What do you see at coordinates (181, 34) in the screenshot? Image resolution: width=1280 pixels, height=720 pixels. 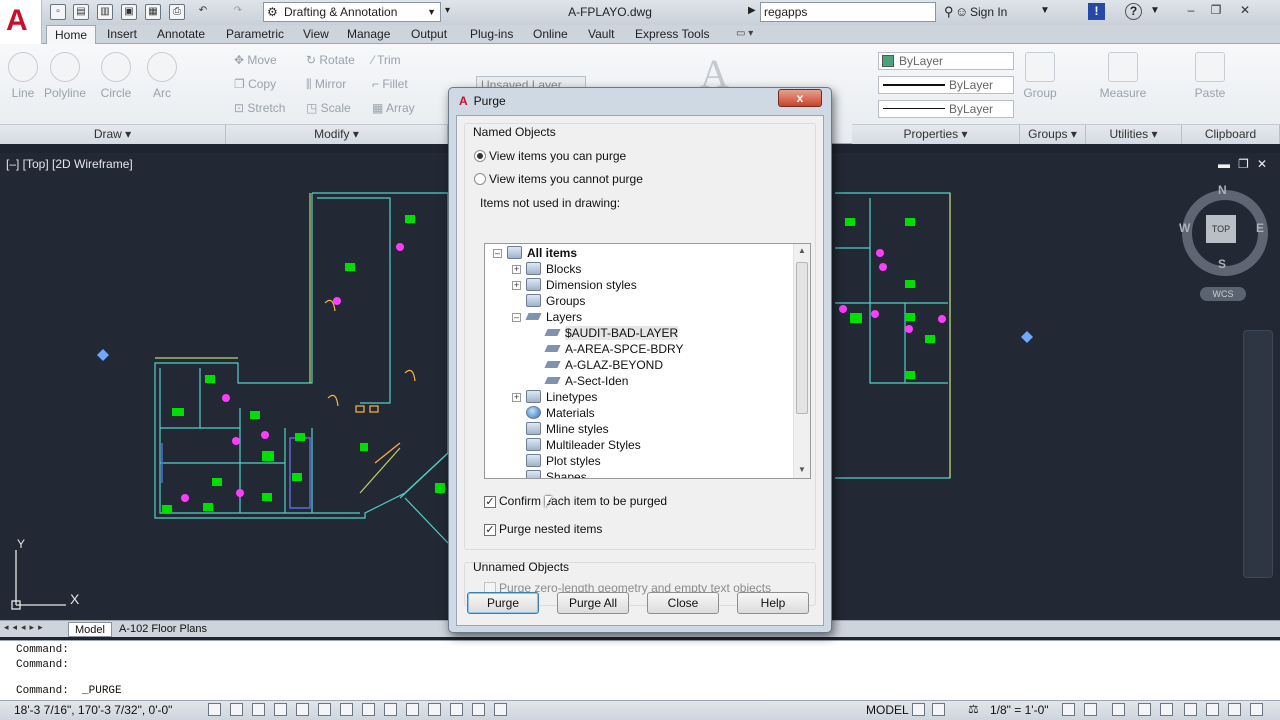 I see `tab-annotate: Annotate` at bounding box center [181, 34].